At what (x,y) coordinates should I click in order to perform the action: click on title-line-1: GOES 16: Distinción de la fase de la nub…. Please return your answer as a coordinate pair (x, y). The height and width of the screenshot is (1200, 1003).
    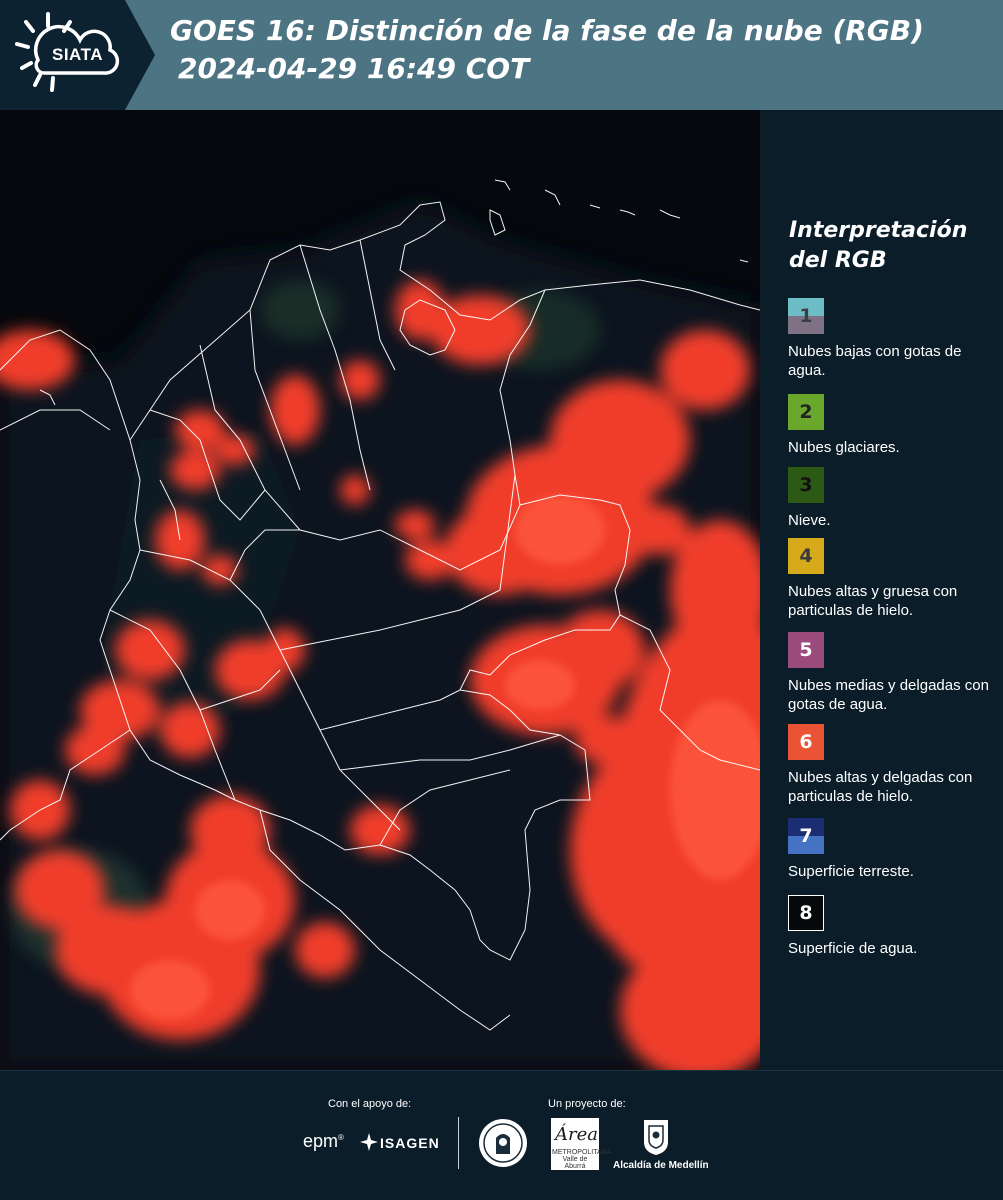
    Looking at the image, I should click on (547, 30).